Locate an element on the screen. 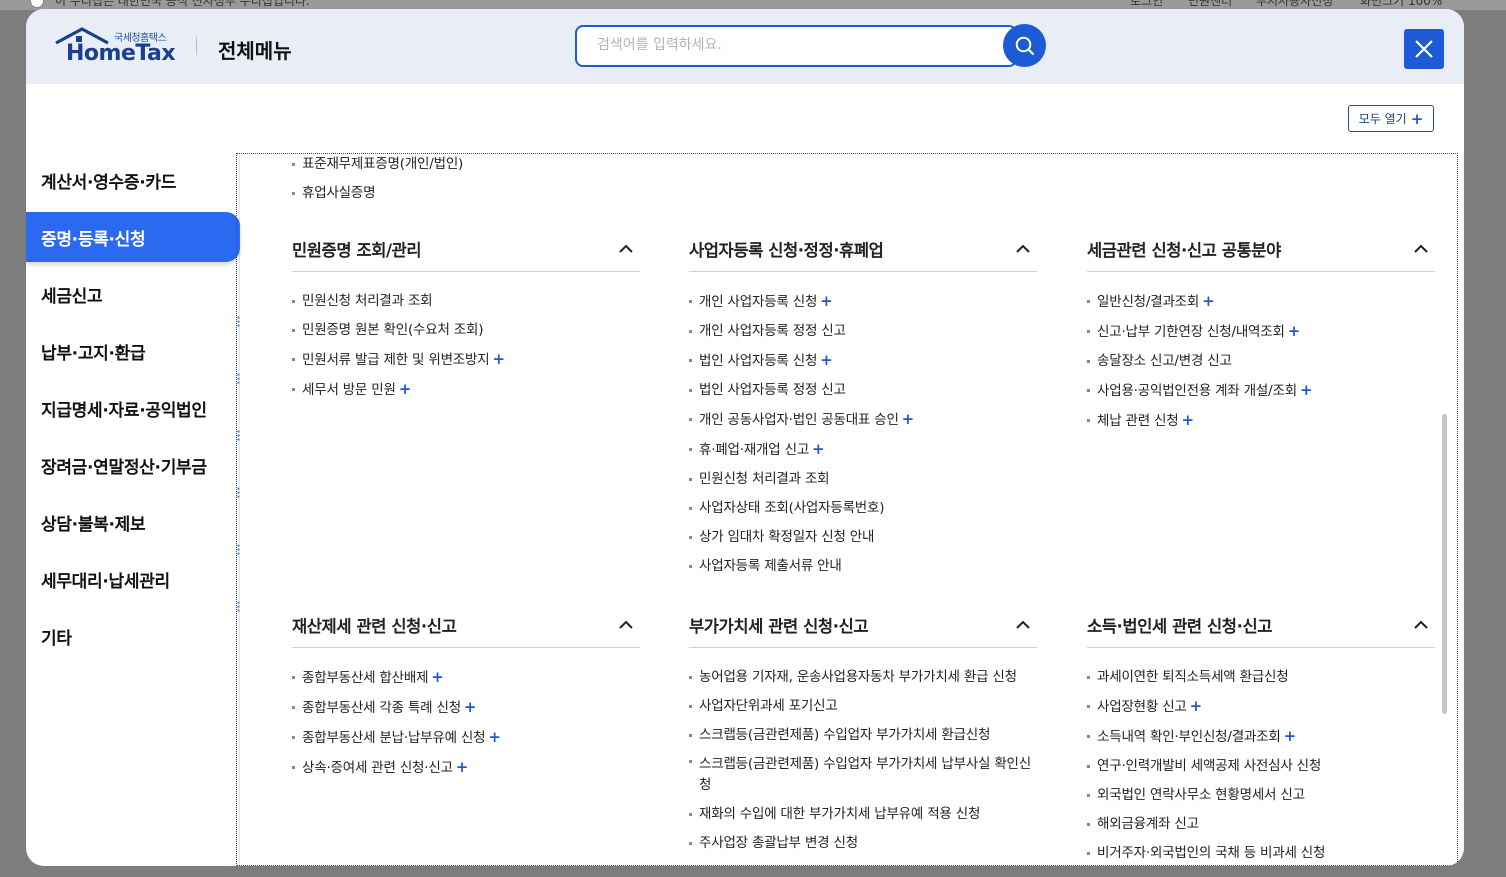 The width and height of the screenshot is (1506, 877). menu-link: 송달장소 신고/변경 신고 is located at coordinates (1261, 361).